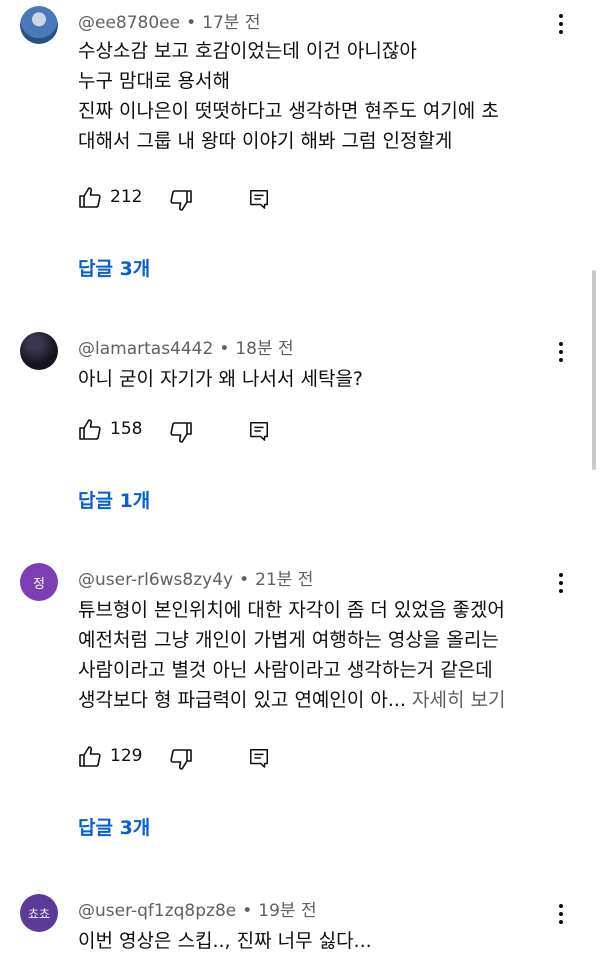  Describe the element at coordinates (126, 197) in the screenshot. I see `like-count: 212` at that location.